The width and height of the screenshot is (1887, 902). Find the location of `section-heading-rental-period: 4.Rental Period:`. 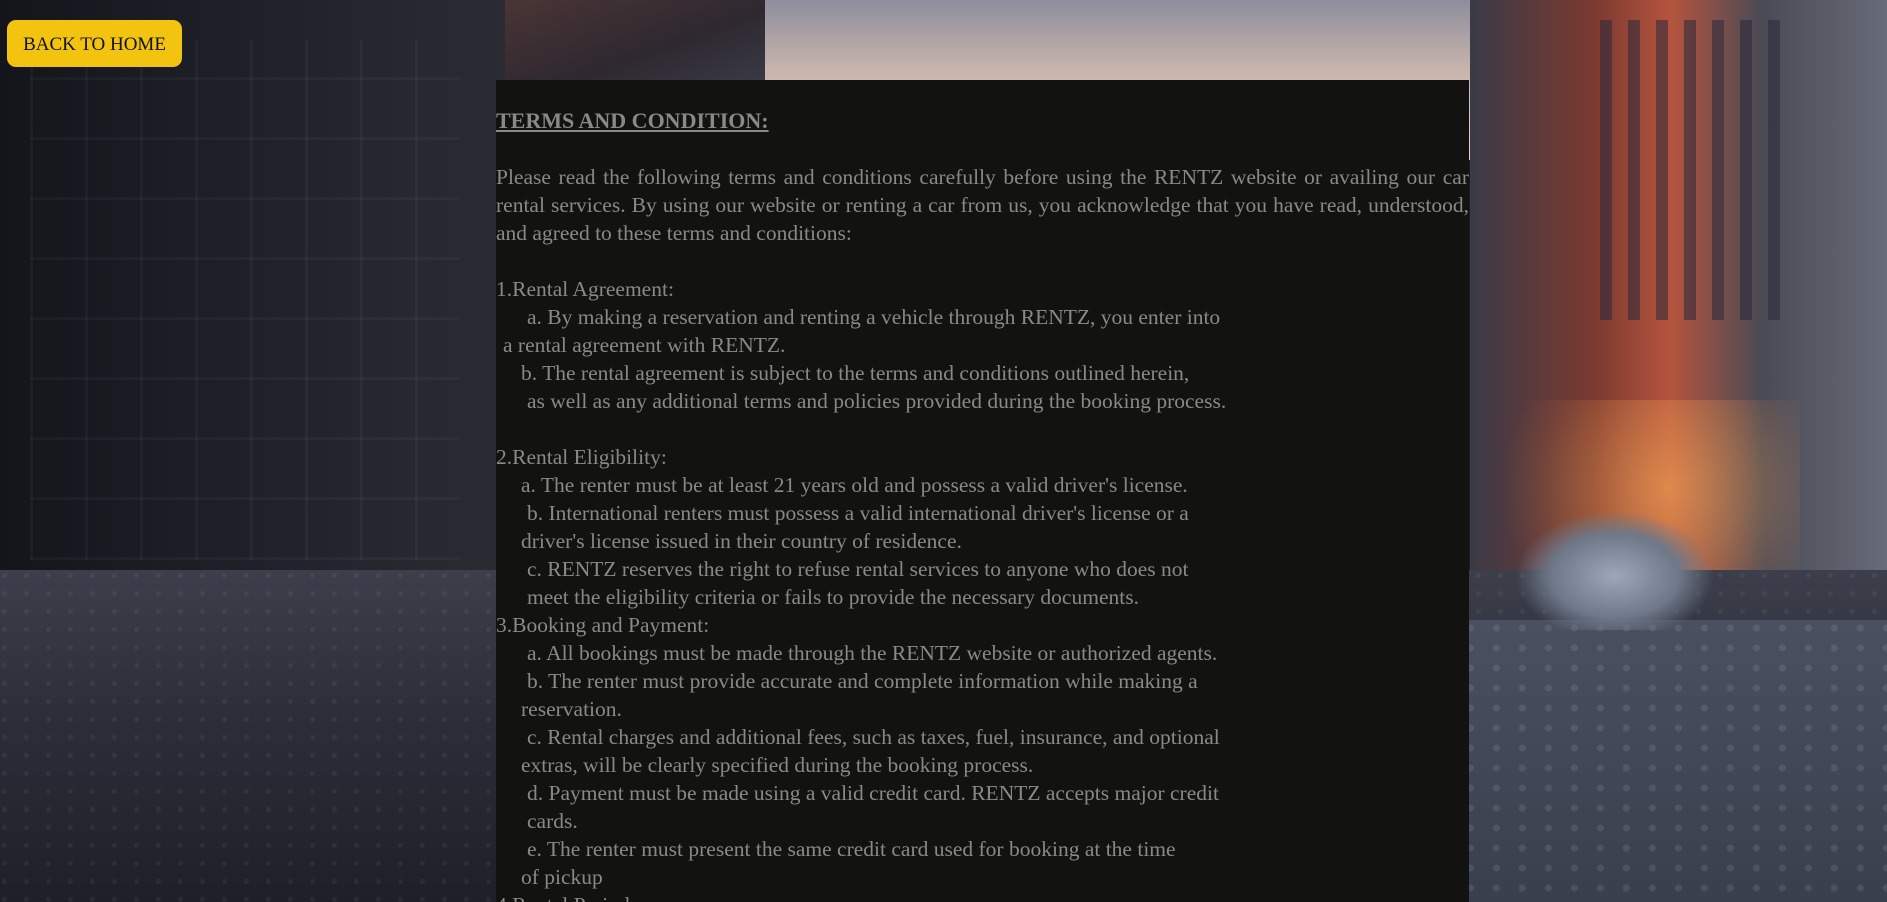

section-heading-rental-period: 4.Rental Period: is located at coordinates (566, 896).